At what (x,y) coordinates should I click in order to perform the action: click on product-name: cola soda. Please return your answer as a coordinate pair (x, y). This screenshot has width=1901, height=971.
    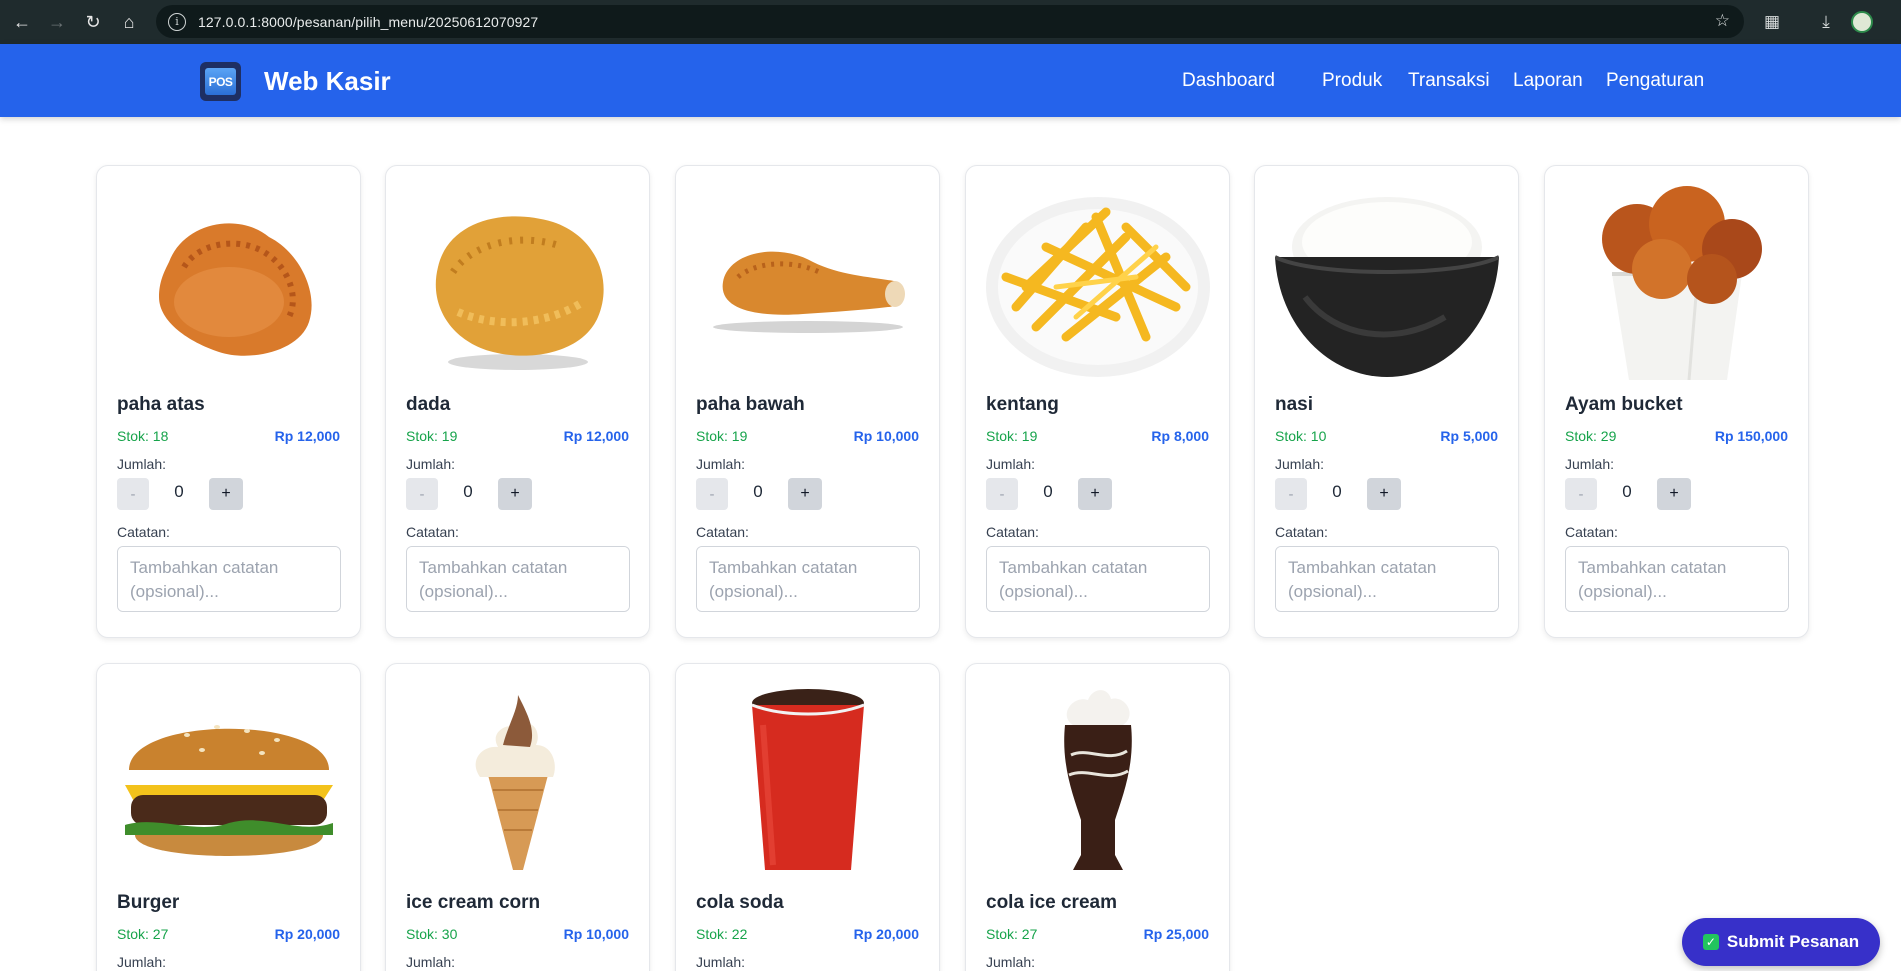
    Looking at the image, I should click on (740, 902).